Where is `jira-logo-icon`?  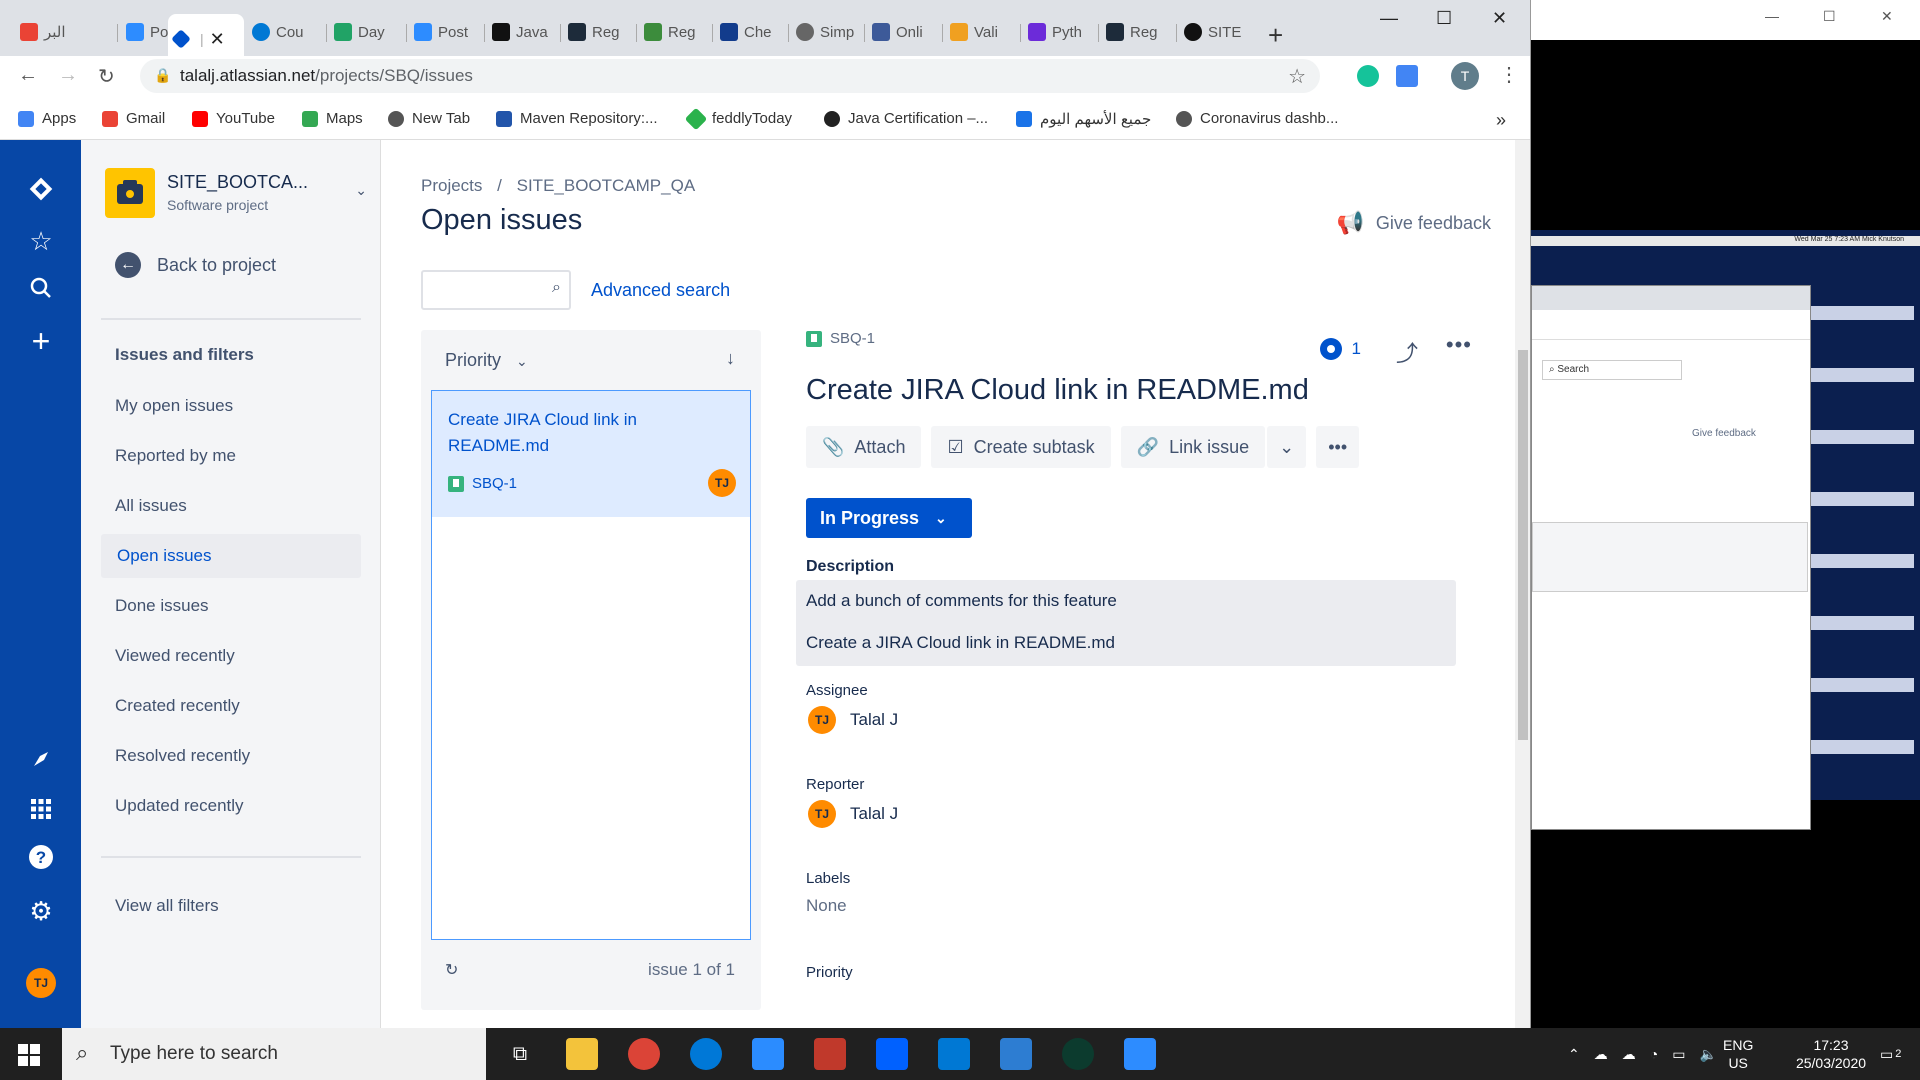 jira-logo-icon is located at coordinates (41, 191).